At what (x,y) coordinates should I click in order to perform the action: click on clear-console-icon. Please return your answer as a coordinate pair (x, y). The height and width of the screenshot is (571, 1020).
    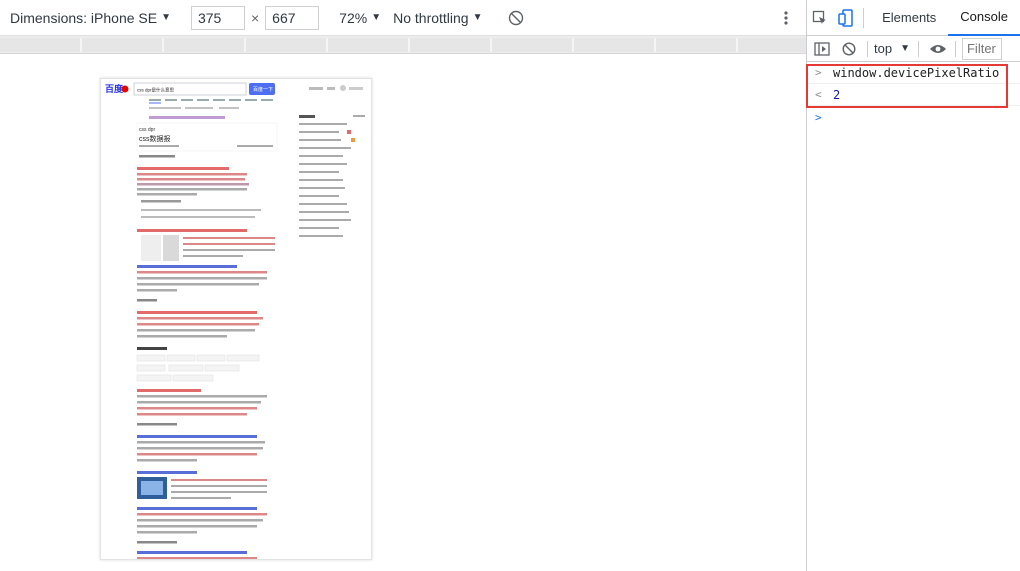
    Looking at the image, I should click on (849, 49).